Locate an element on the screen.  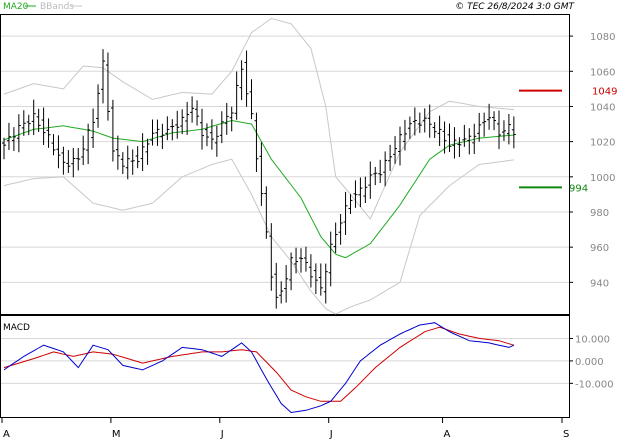
macd-ytick-label: 0.000 is located at coordinates (589, 362).